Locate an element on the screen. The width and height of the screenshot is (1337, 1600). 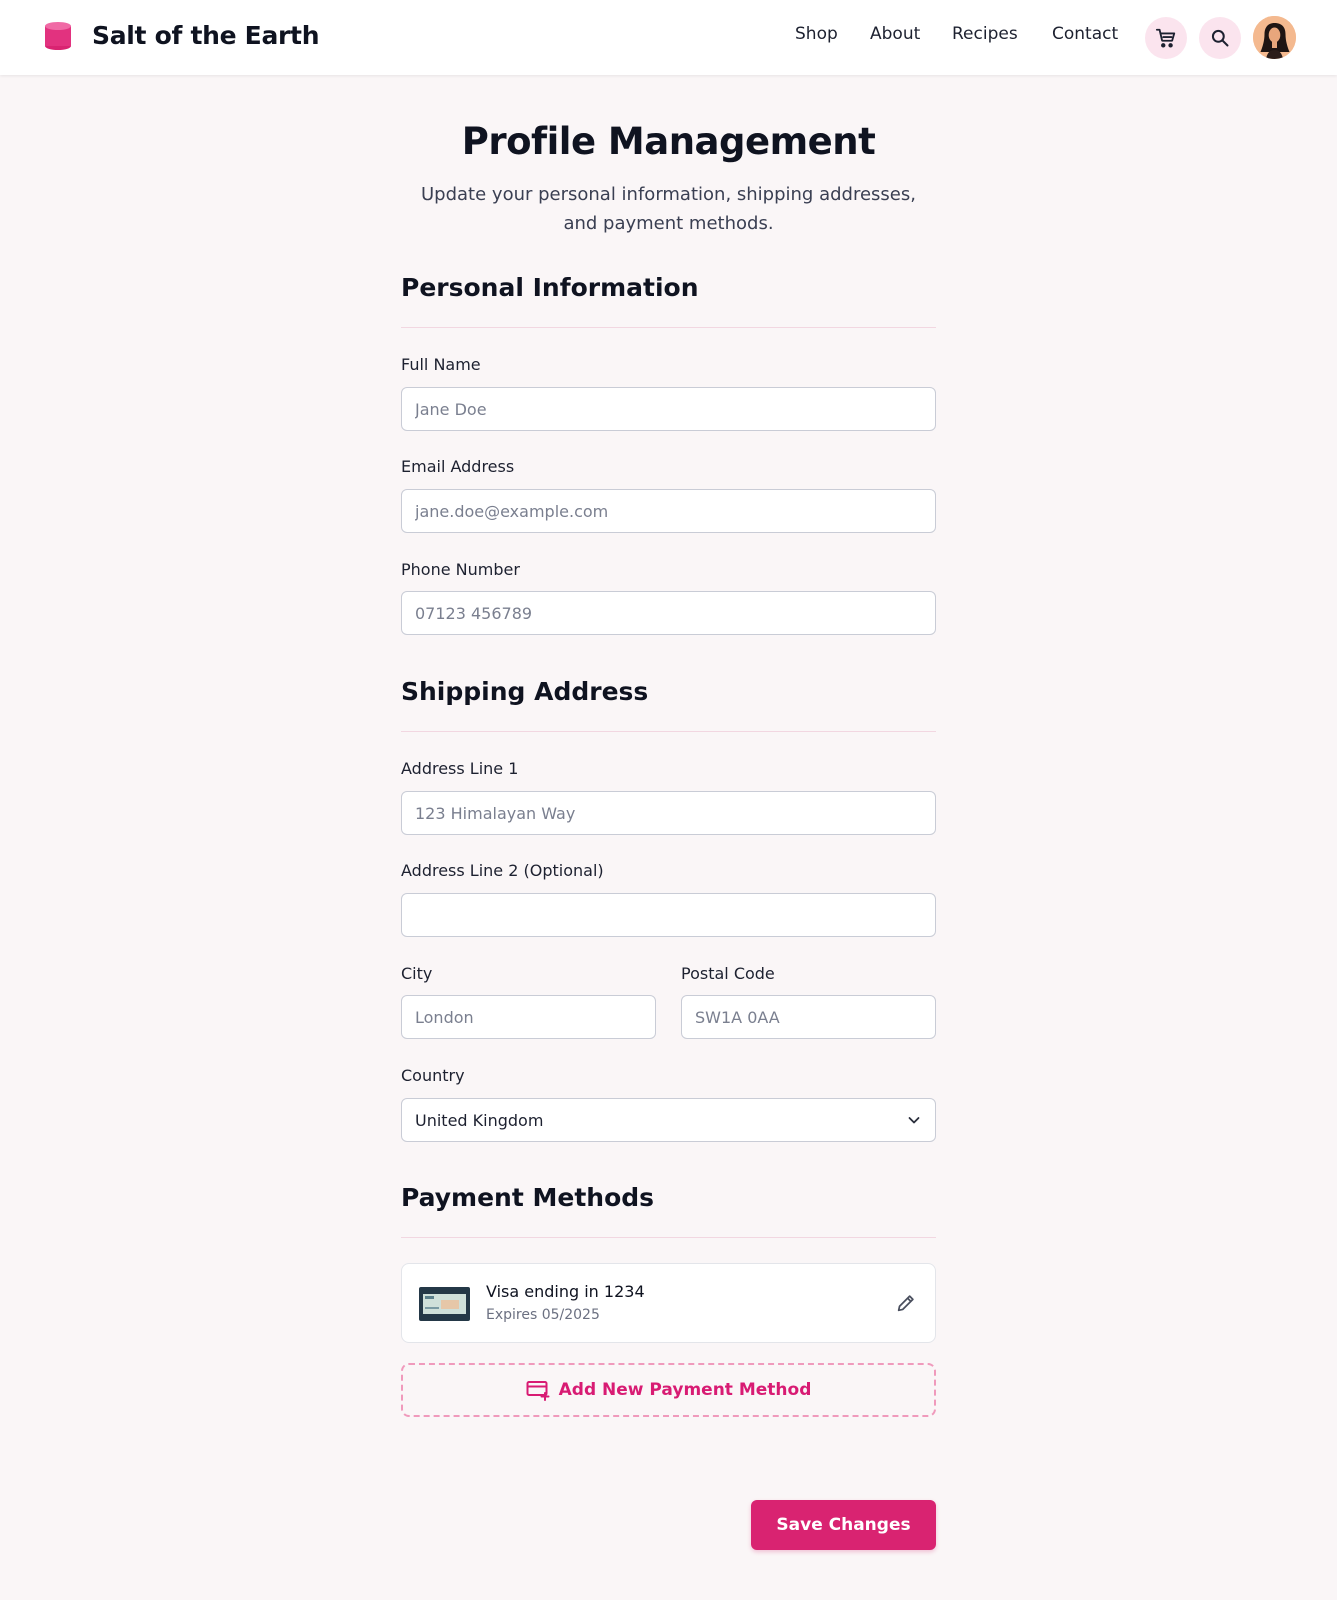
add-payment-method-button: Add New Payment Method is located at coordinates (668, 1390).